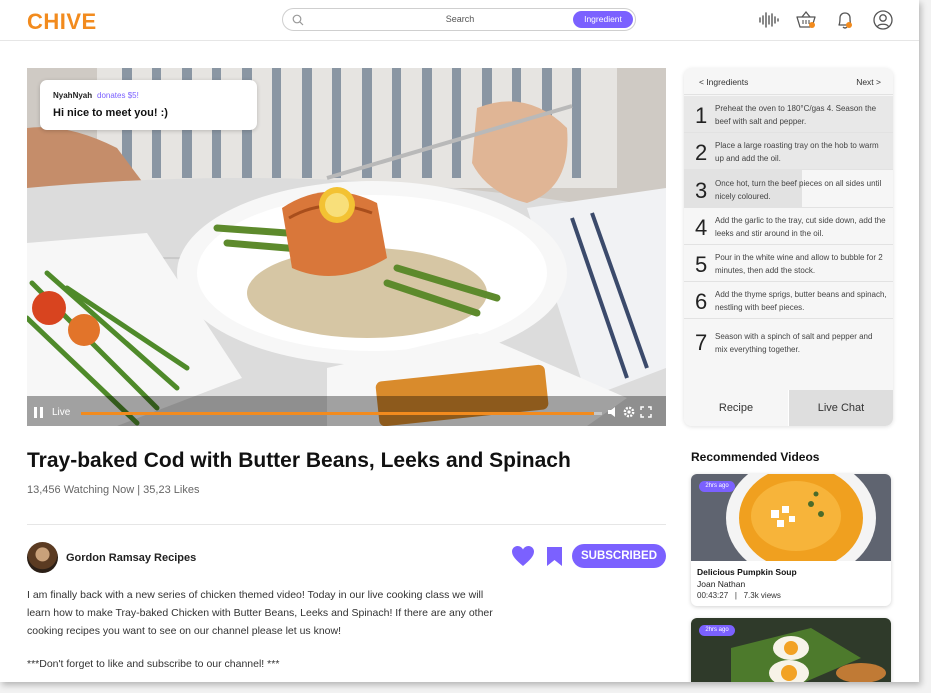  Describe the element at coordinates (747, 572) in the screenshot. I see `video-name: Delicious Pumpkin Soup` at that location.